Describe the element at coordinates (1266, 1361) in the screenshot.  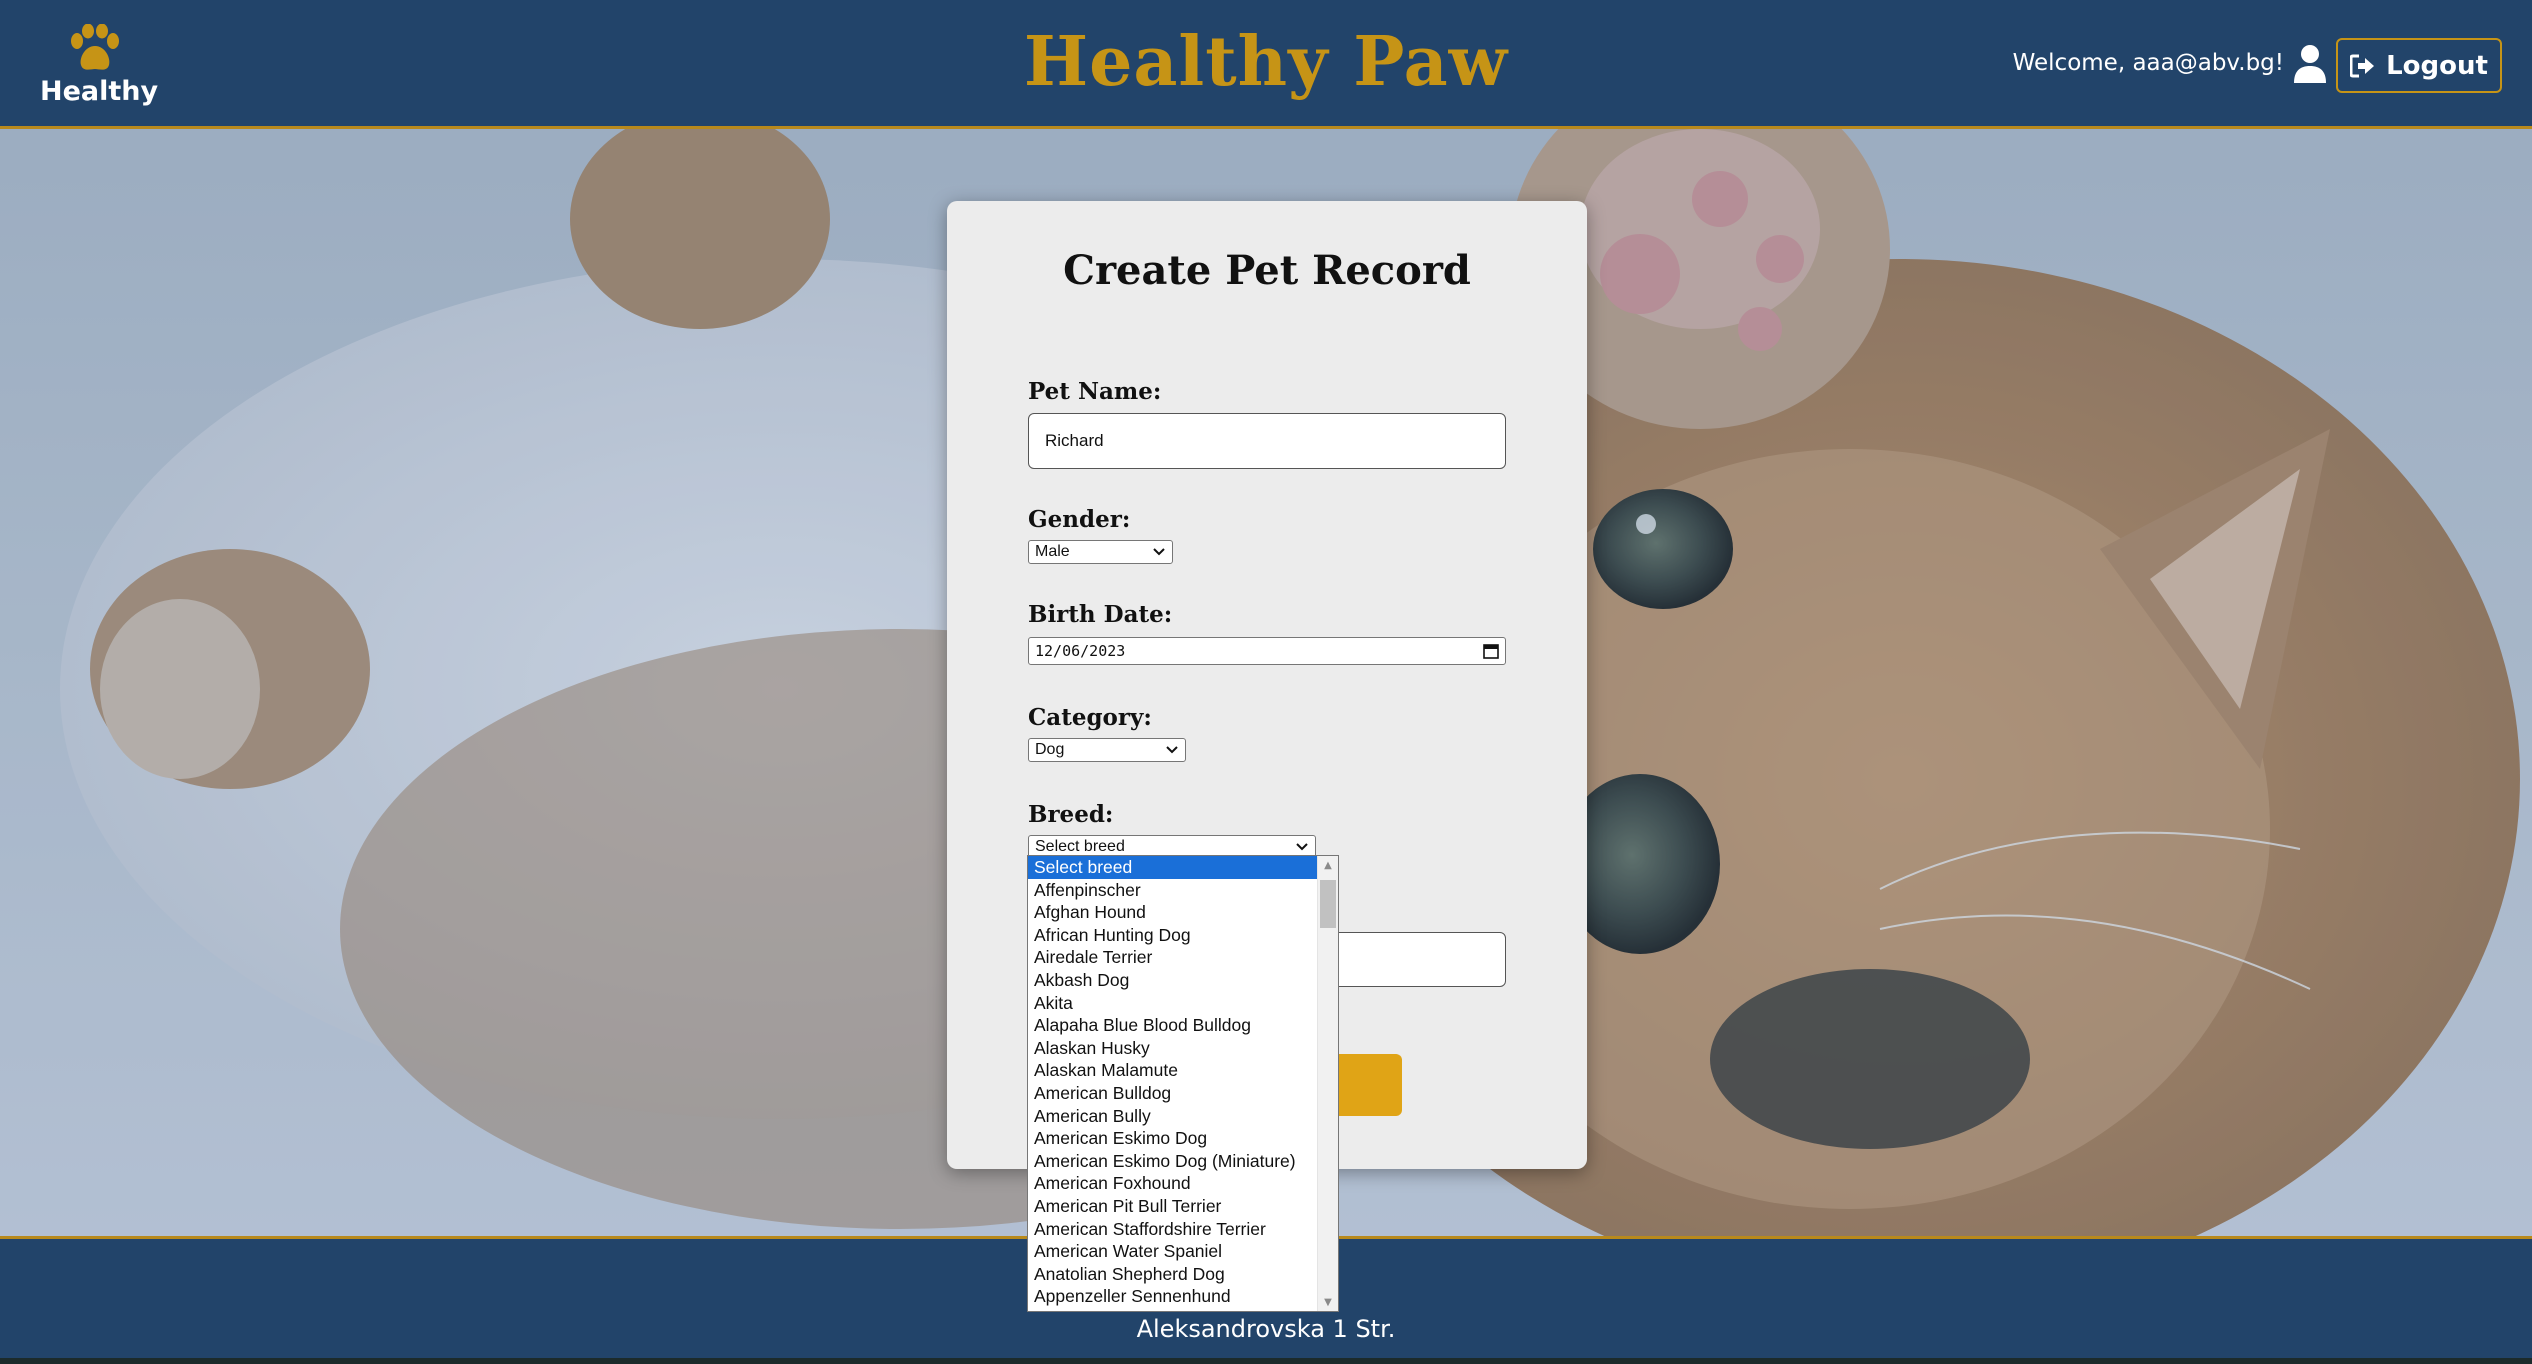
I see `bottom-strip` at that location.